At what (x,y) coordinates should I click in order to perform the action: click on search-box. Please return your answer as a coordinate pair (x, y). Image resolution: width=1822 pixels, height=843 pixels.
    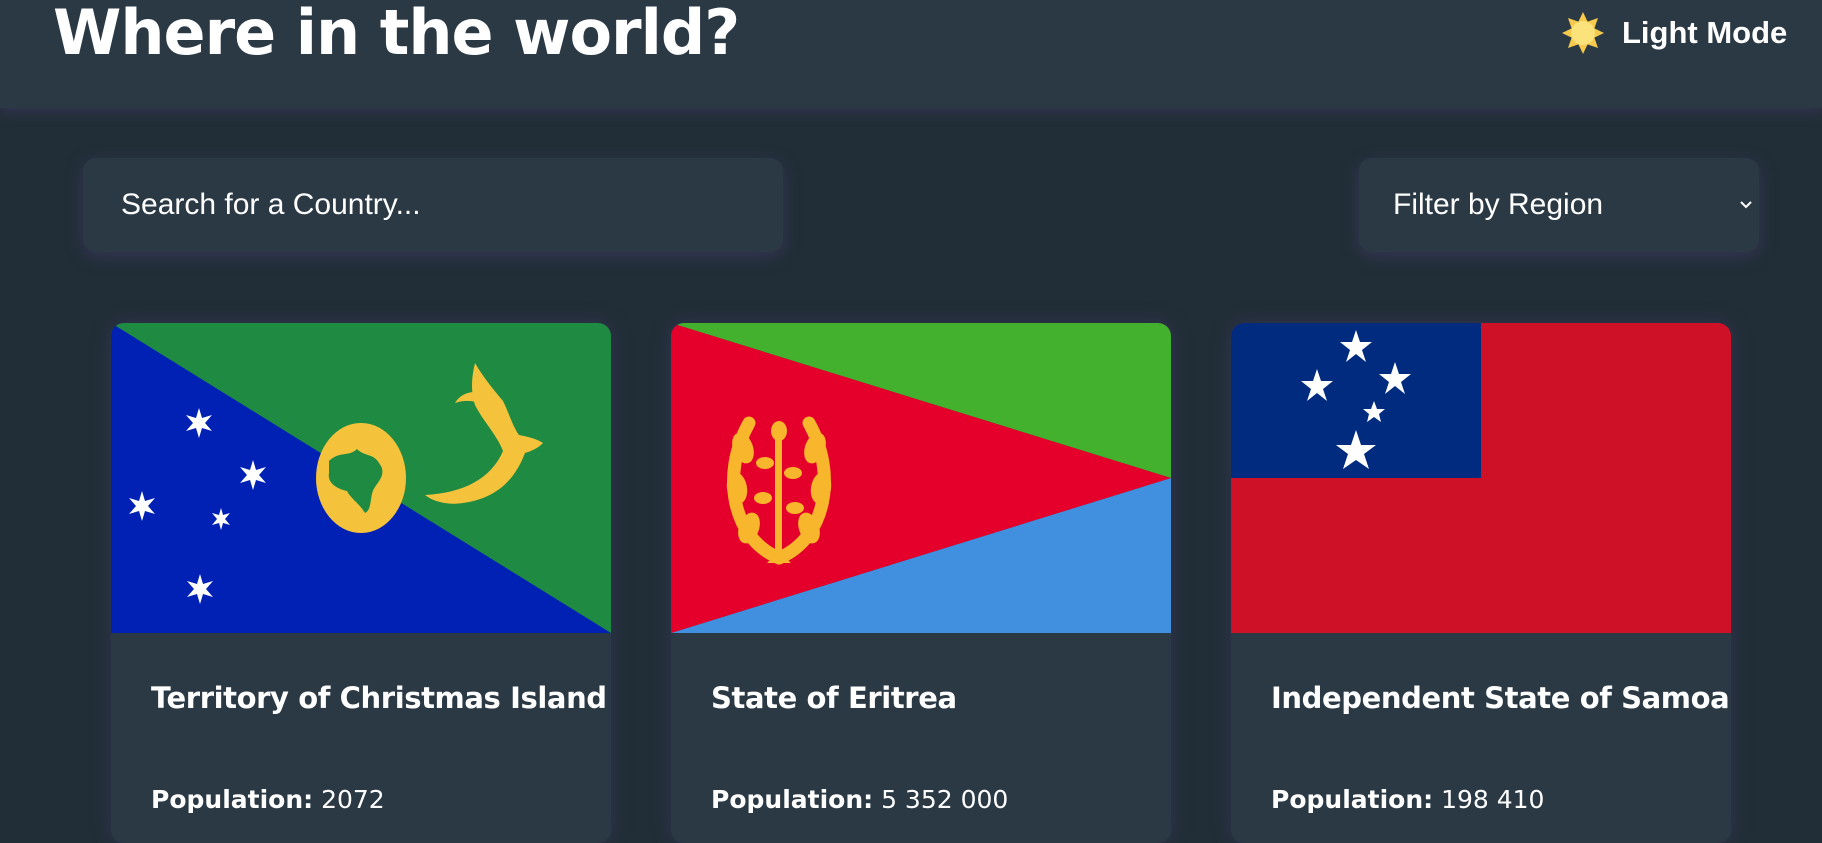
    Looking at the image, I should click on (433, 205).